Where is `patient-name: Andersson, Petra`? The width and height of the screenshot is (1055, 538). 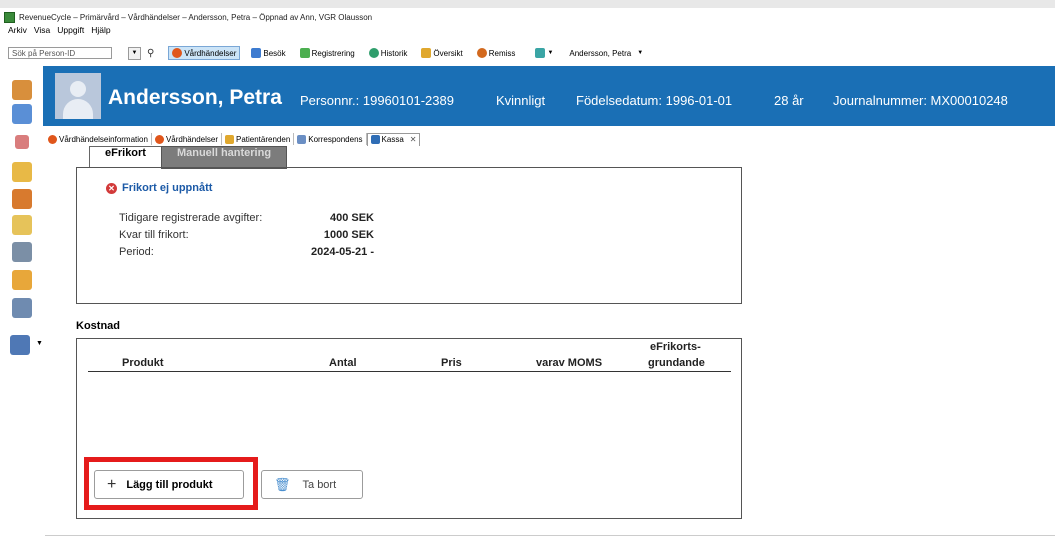
patient-name: Andersson, Petra is located at coordinates (195, 97).